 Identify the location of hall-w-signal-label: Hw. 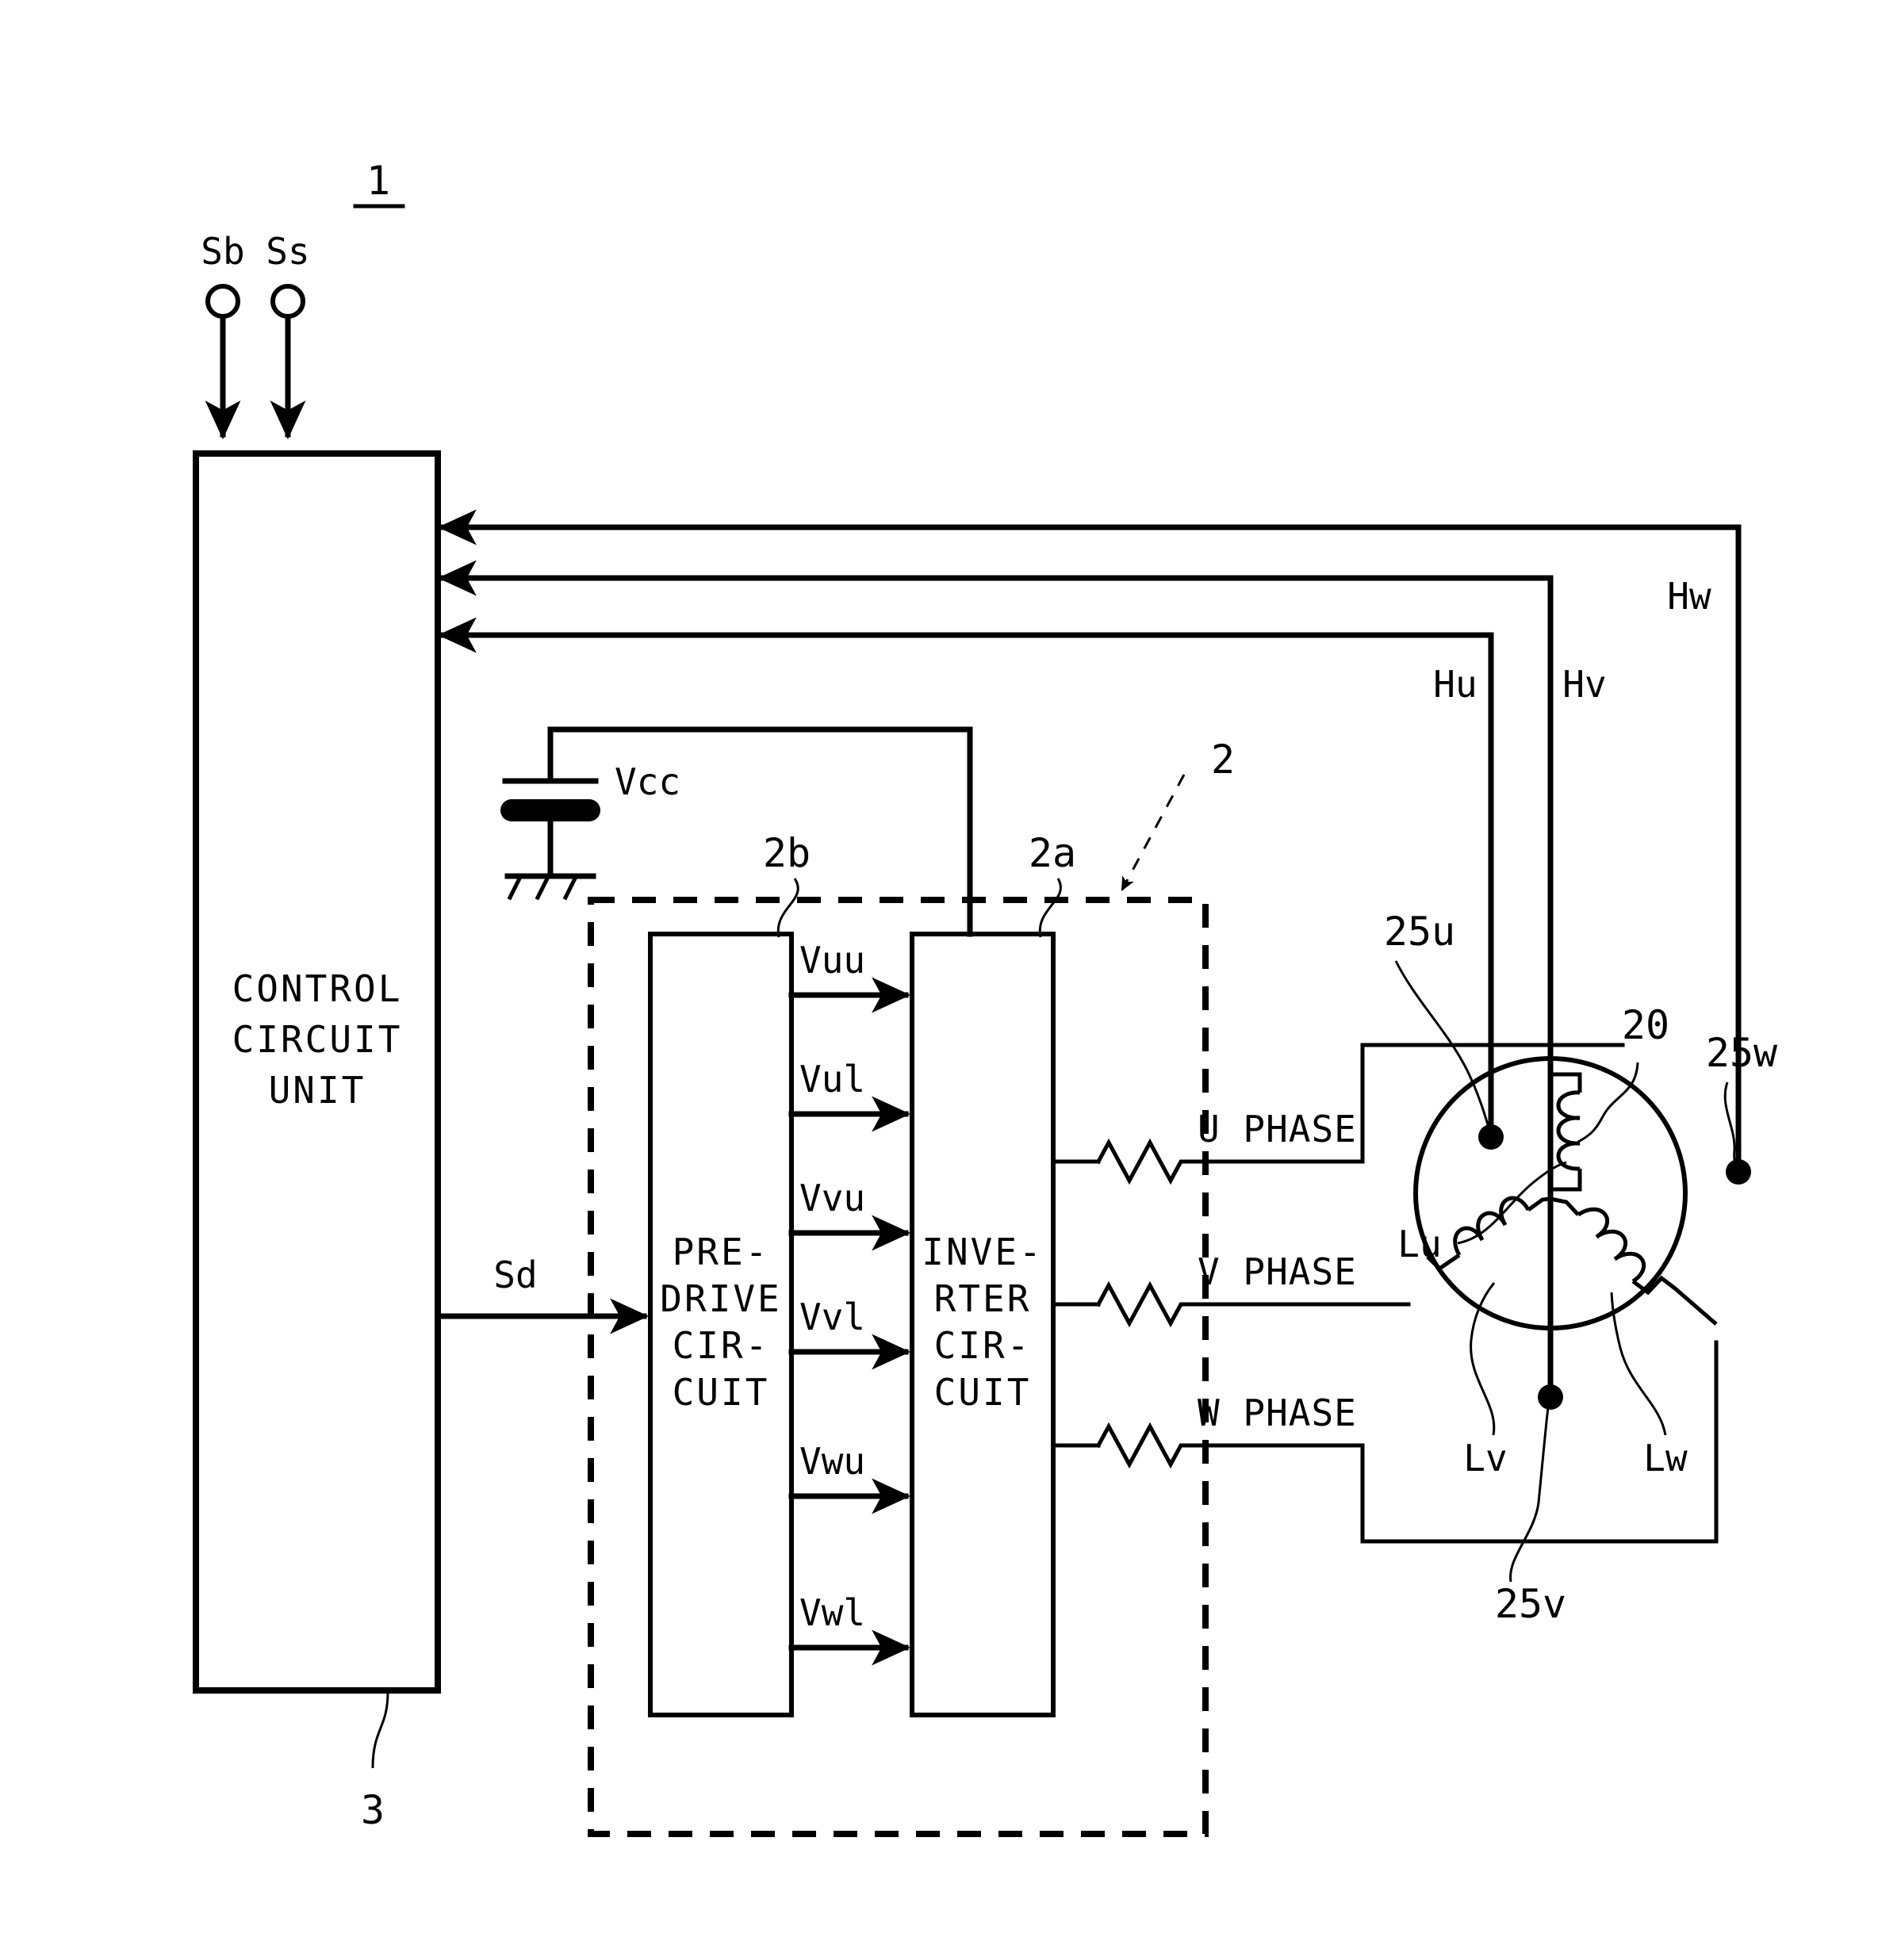
(1689, 597).